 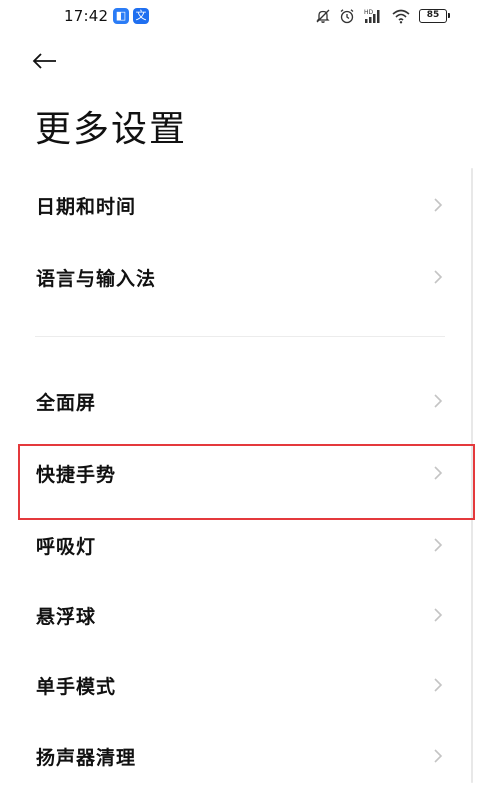 I want to click on hd-signal-icon: HD, so click(x=373, y=16).